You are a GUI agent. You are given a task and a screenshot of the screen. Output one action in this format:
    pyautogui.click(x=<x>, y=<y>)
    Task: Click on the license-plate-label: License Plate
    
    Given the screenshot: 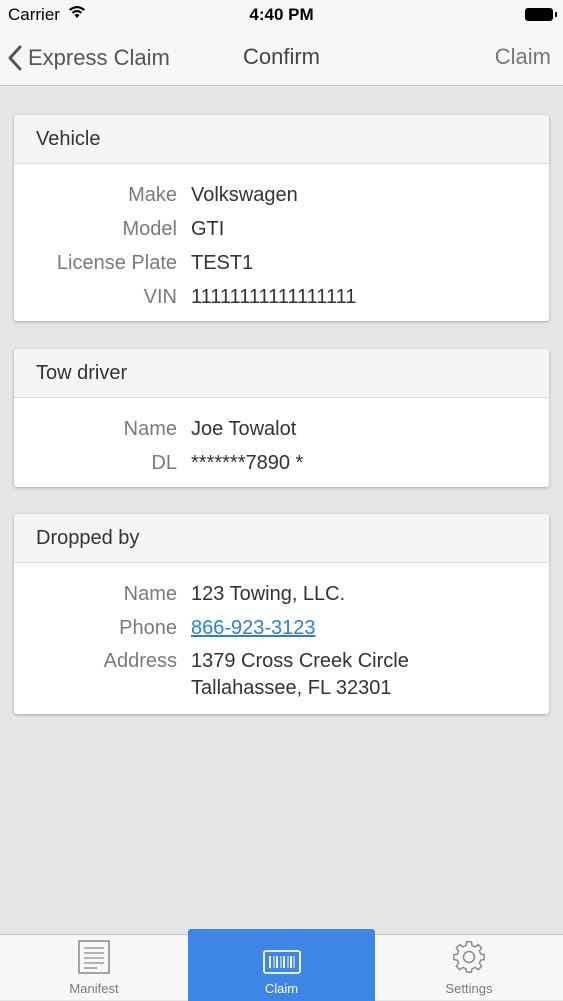 What is the action you would take?
    pyautogui.click(x=116, y=263)
    